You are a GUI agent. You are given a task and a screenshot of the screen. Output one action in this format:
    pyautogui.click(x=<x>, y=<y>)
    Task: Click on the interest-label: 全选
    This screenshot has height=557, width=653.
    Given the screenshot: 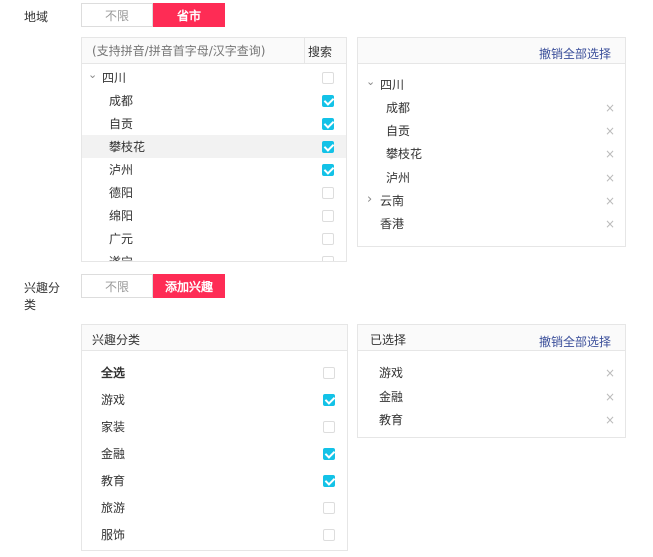 What is the action you would take?
    pyautogui.click(x=113, y=373)
    